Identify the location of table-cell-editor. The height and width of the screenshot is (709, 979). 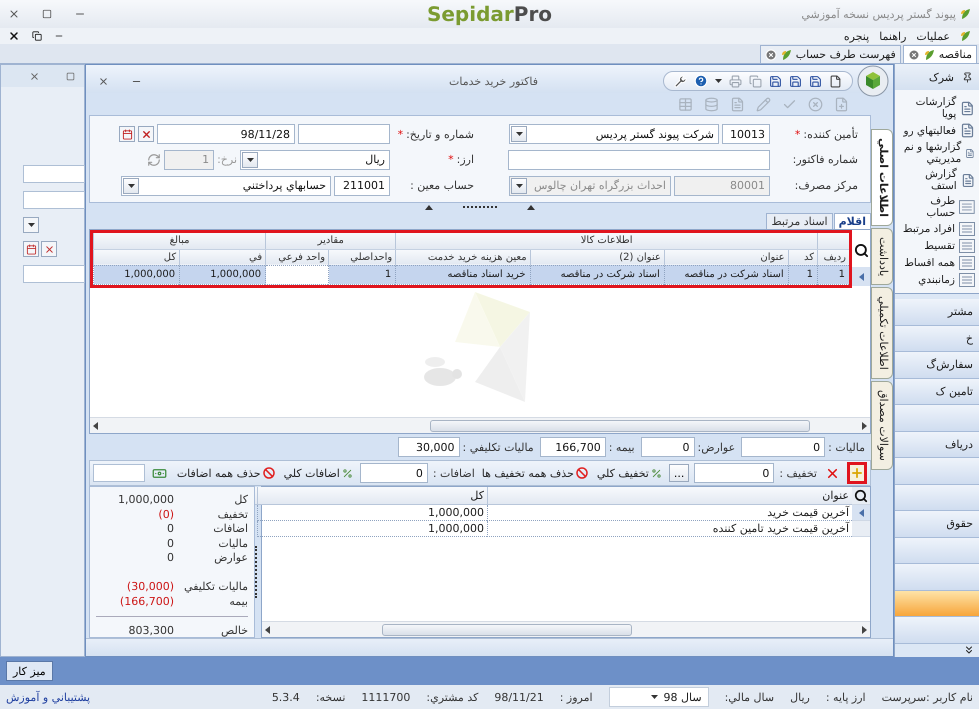
(297, 274).